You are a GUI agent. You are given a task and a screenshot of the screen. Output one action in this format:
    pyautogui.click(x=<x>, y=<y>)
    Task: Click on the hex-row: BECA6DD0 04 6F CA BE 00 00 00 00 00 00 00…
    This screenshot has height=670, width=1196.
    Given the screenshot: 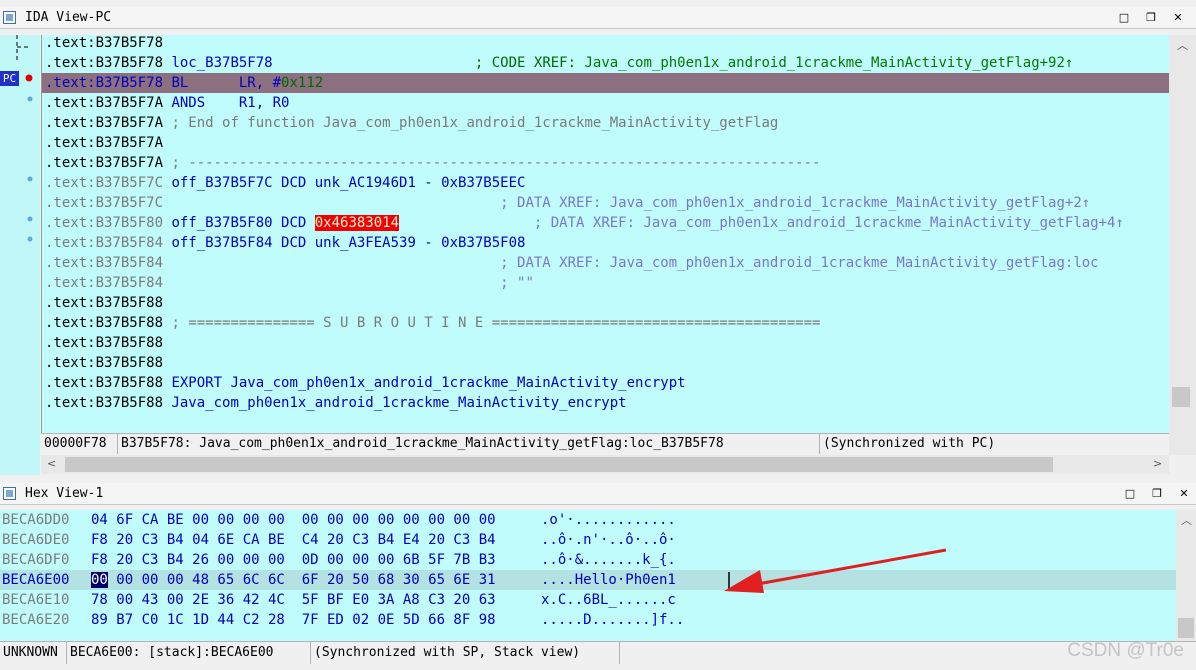 What is the action you would take?
    pyautogui.click(x=588, y=520)
    